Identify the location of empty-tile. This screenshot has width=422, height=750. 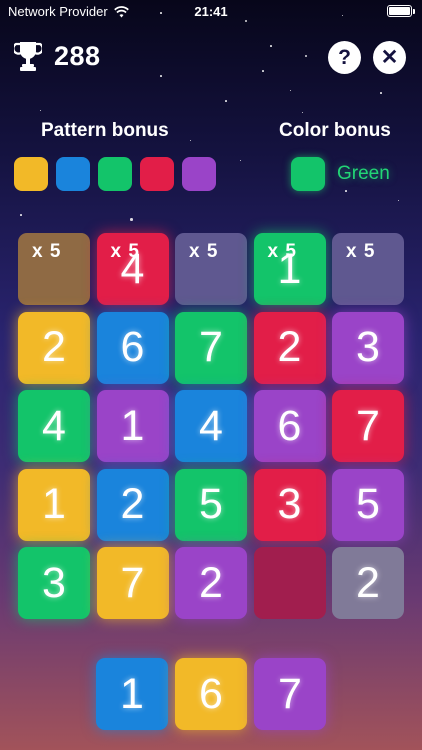
(289, 583).